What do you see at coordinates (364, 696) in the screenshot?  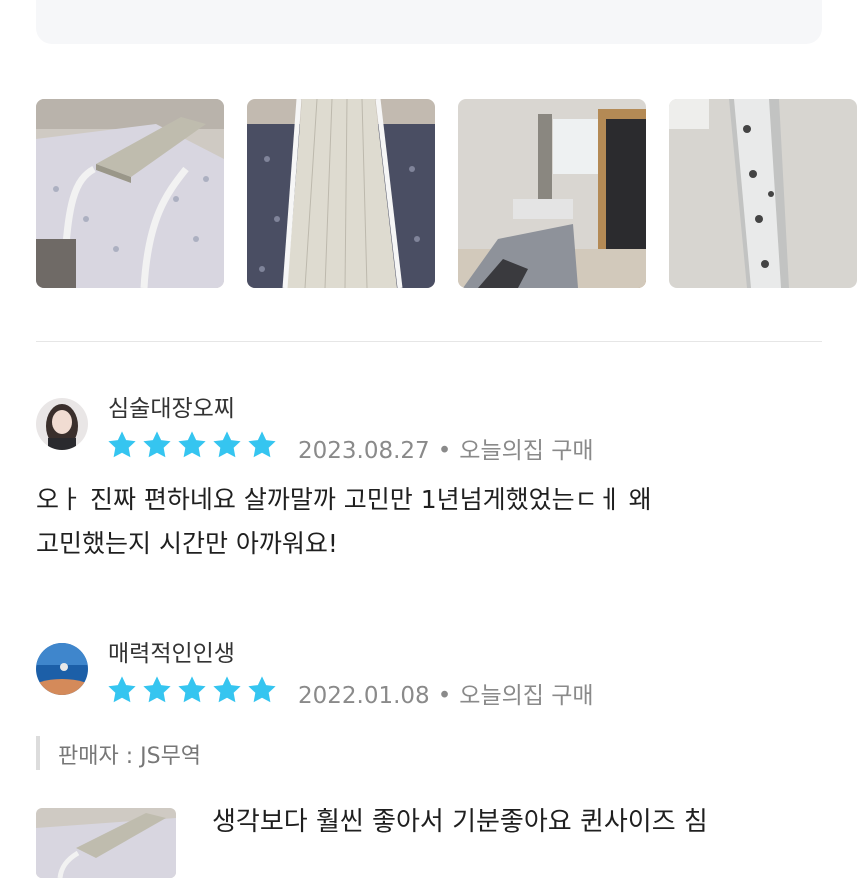 I see `review-date: 2022.01.08` at bounding box center [364, 696].